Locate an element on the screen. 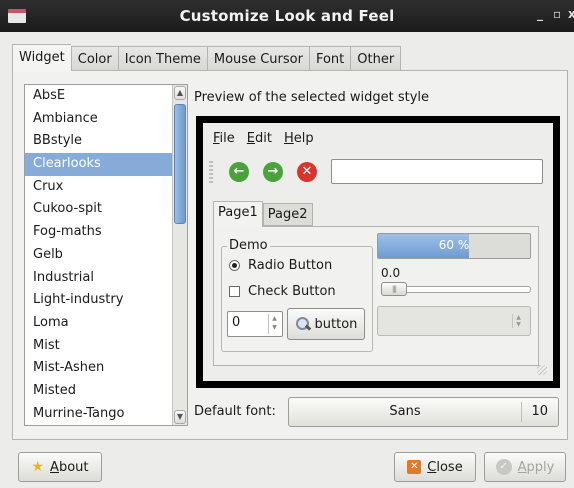 The image size is (574, 488). about-label: About is located at coordinates (69, 467).